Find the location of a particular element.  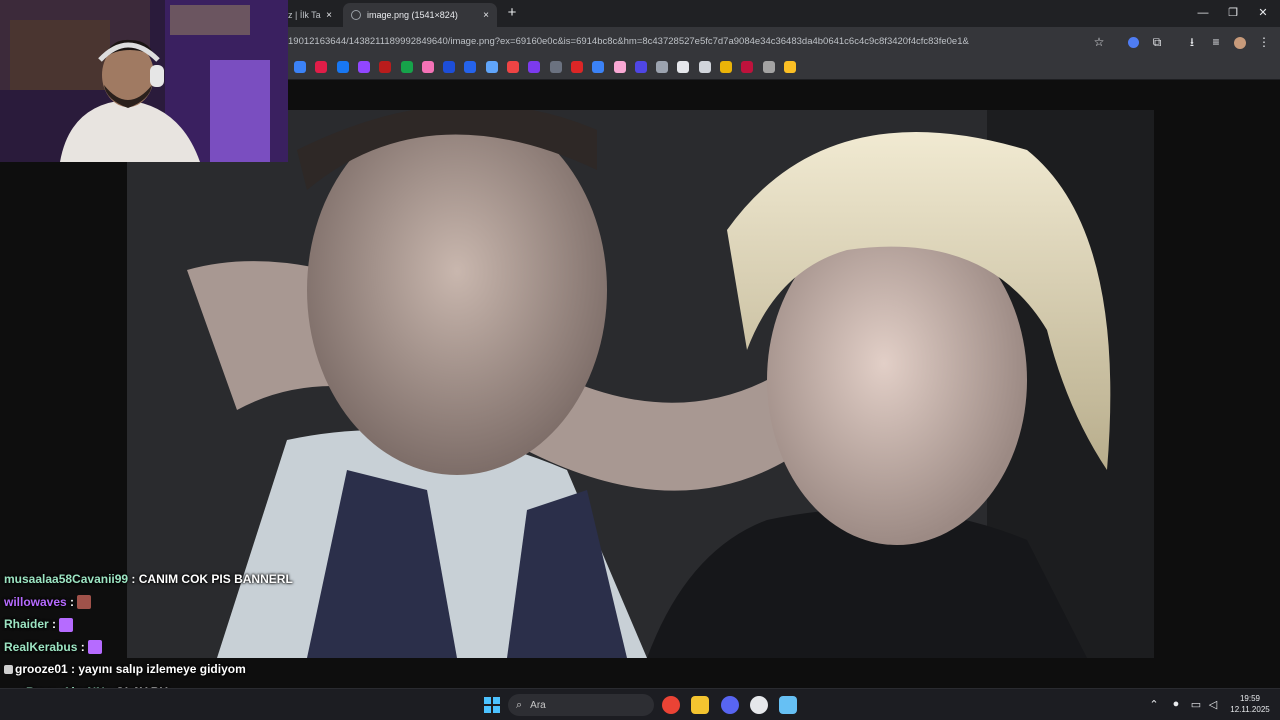

tab-image: image.png (1541×824) × is located at coordinates (420, 15).